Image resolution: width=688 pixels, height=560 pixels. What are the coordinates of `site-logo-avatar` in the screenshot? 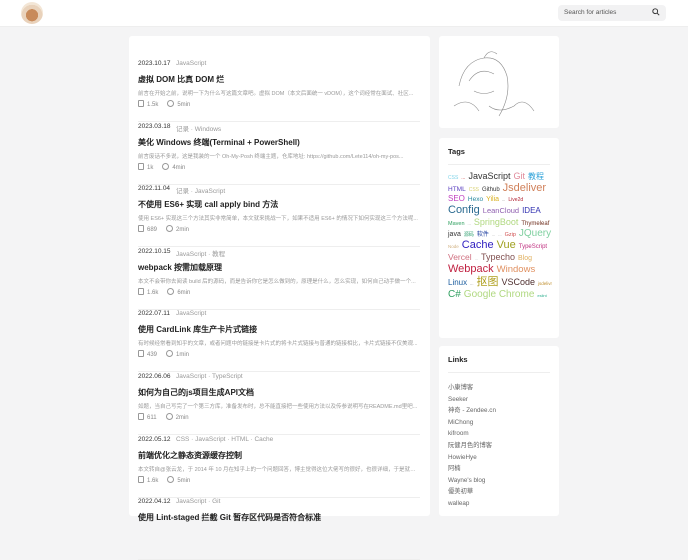 It's located at (32, 13).